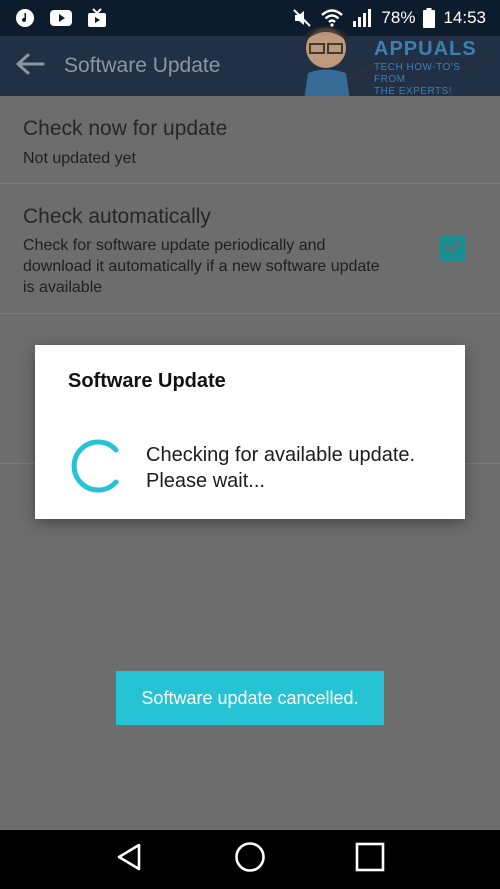 This screenshot has height=889, width=500. Describe the element at coordinates (302, 18) in the screenshot. I see `mute-icon` at that location.